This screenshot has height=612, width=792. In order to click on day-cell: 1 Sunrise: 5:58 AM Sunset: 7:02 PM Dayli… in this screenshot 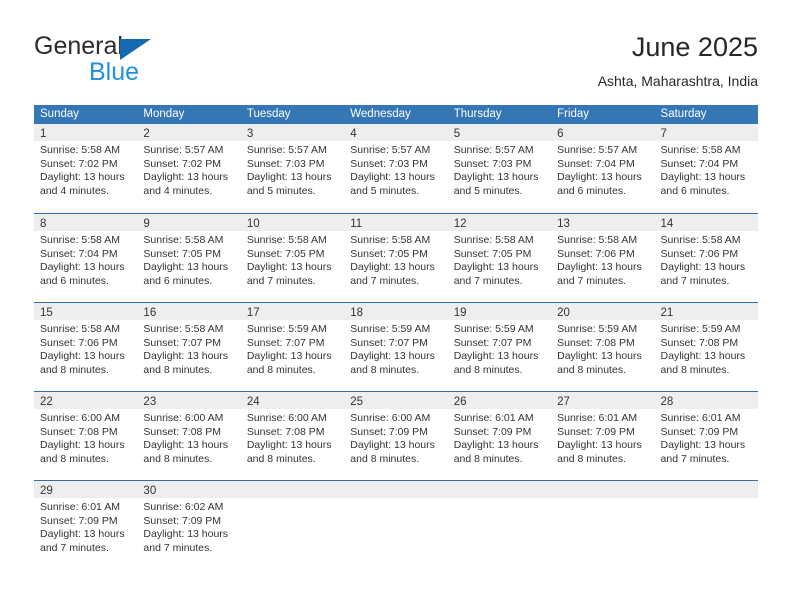, I will do `click(86, 168)`.